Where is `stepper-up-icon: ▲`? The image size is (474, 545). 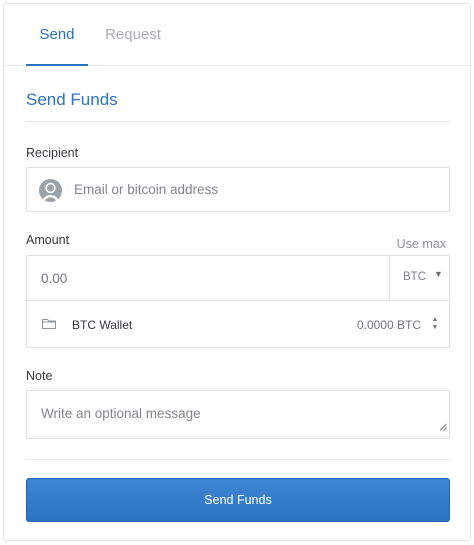 stepper-up-icon: ▲ is located at coordinates (435, 319).